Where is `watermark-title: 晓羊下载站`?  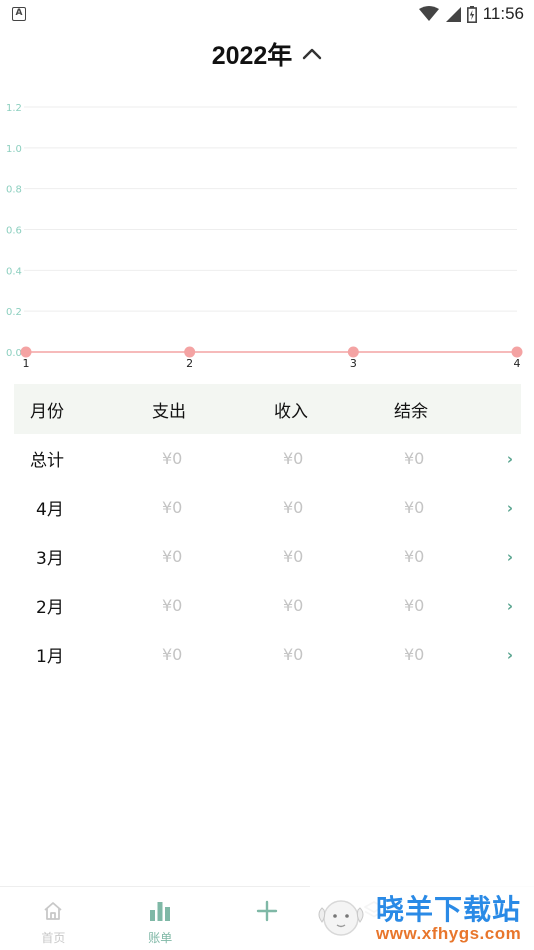
watermark-title: 晓羊下载站 is located at coordinates (449, 909).